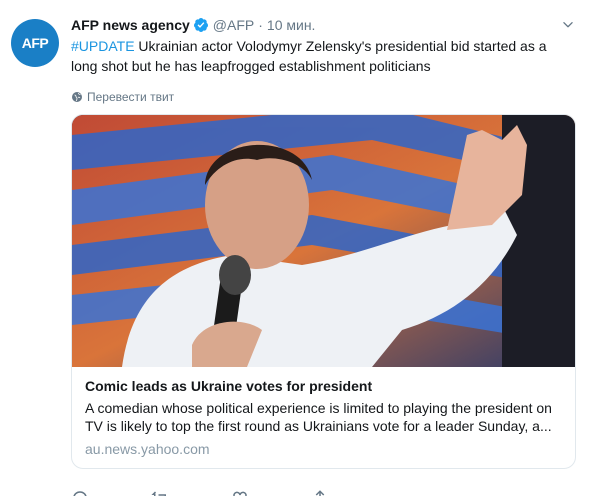  I want to click on tweet-actions, so click(231, 492).